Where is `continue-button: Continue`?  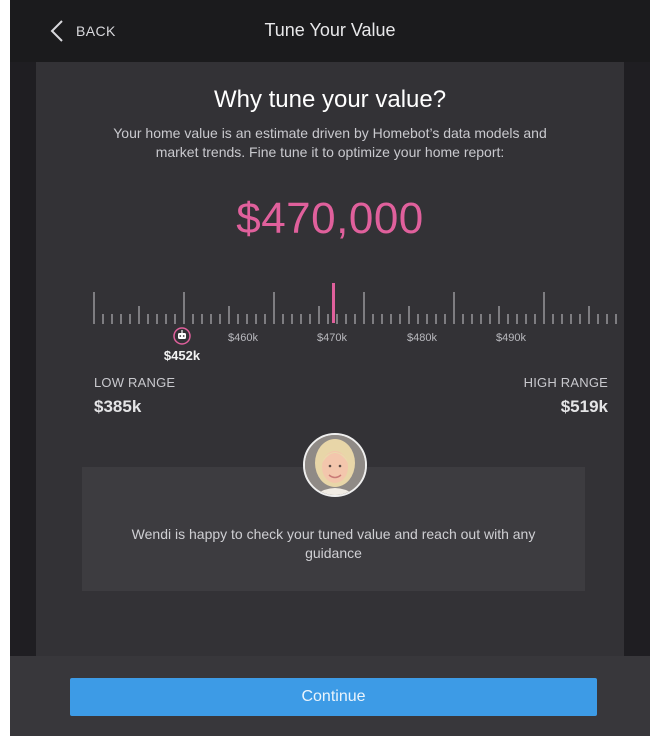
continue-button: Continue is located at coordinates (333, 697).